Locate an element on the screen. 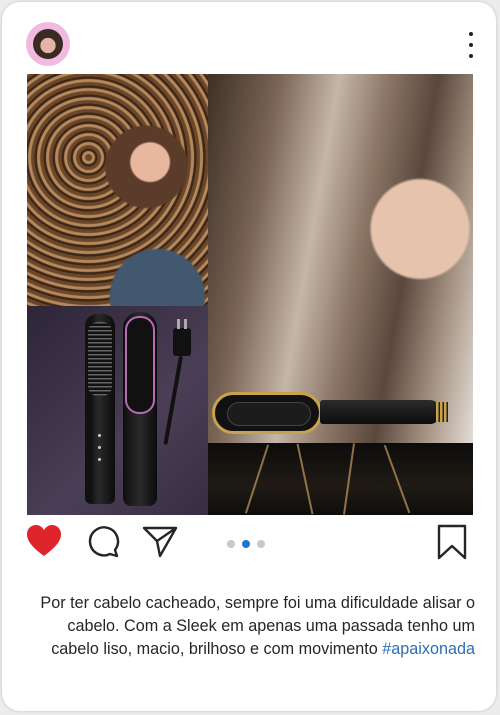  brush-handle is located at coordinates (384, 412).